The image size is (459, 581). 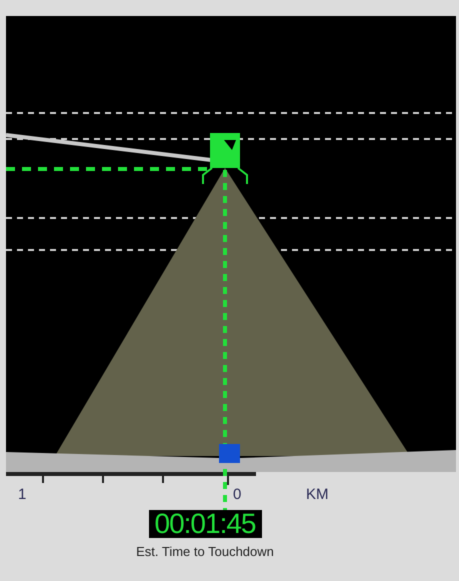 What do you see at coordinates (225, 159) in the screenshot?
I see `lander-icon` at bounding box center [225, 159].